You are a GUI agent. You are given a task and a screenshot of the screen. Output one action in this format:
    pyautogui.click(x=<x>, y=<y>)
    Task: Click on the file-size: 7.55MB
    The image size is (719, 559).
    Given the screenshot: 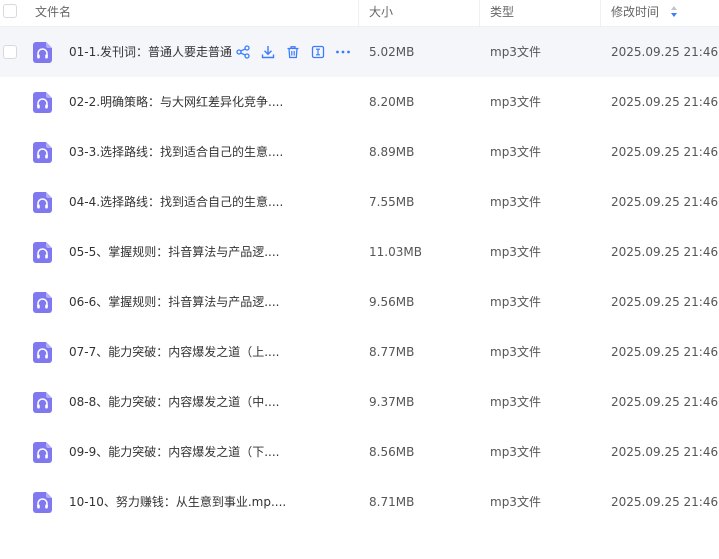 What is the action you would take?
    pyautogui.click(x=392, y=202)
    